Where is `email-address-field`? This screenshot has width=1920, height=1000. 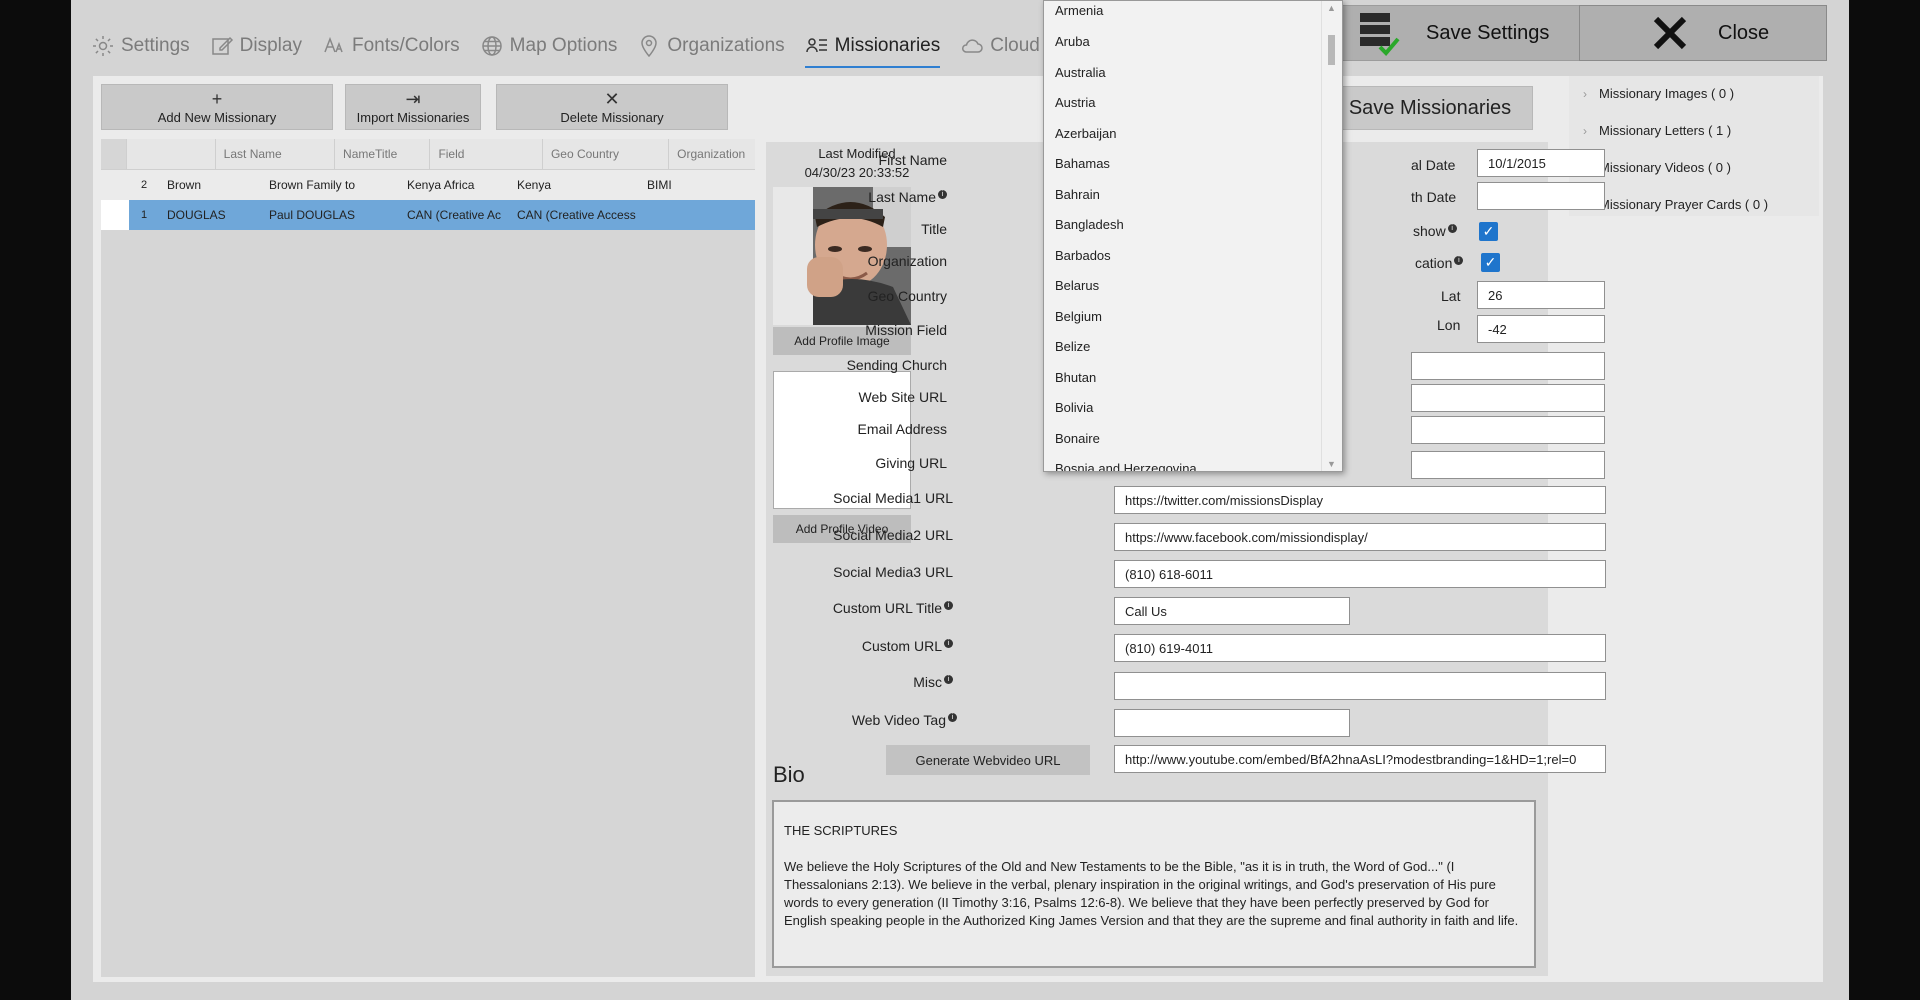 email-address-field is located at coordinates (1508, 430).